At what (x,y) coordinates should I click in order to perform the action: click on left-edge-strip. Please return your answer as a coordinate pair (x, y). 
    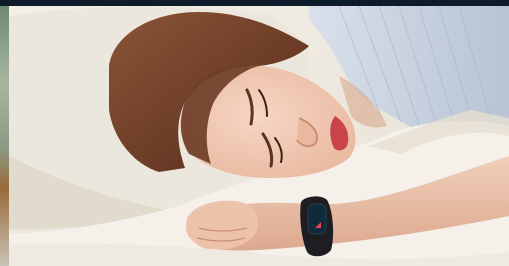
    Looking at the image, I should click on (4, 136).